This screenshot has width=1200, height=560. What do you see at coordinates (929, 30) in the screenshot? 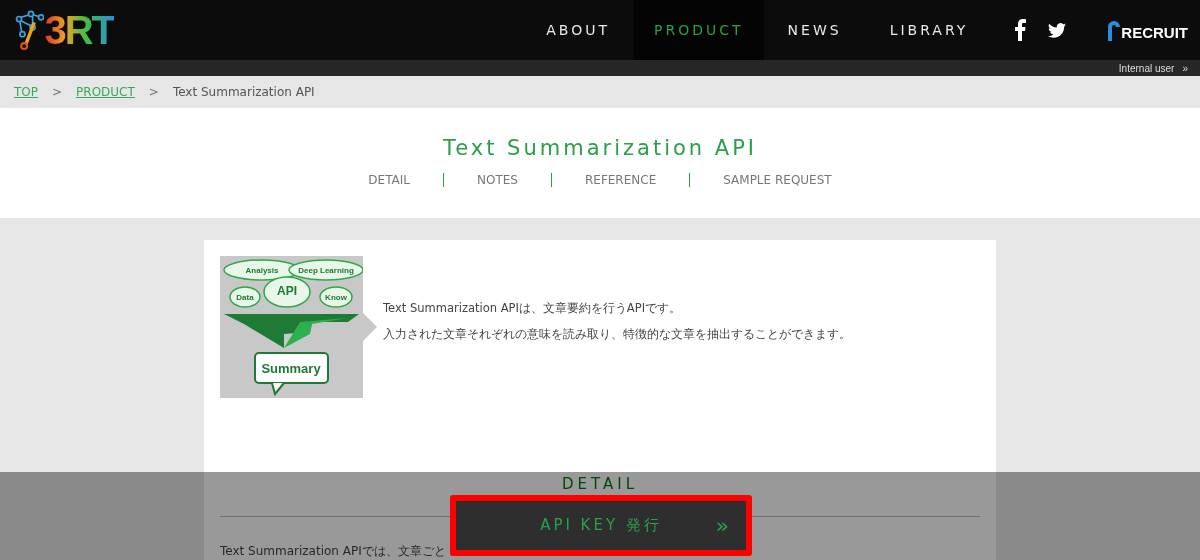
I see `nav-link: LIBRARY` at bounding box center [929, 30].